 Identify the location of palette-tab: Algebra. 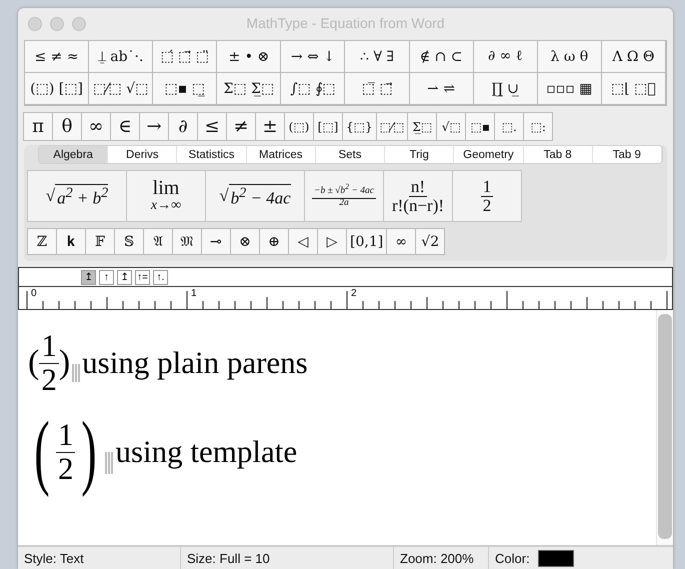
(73, 154).